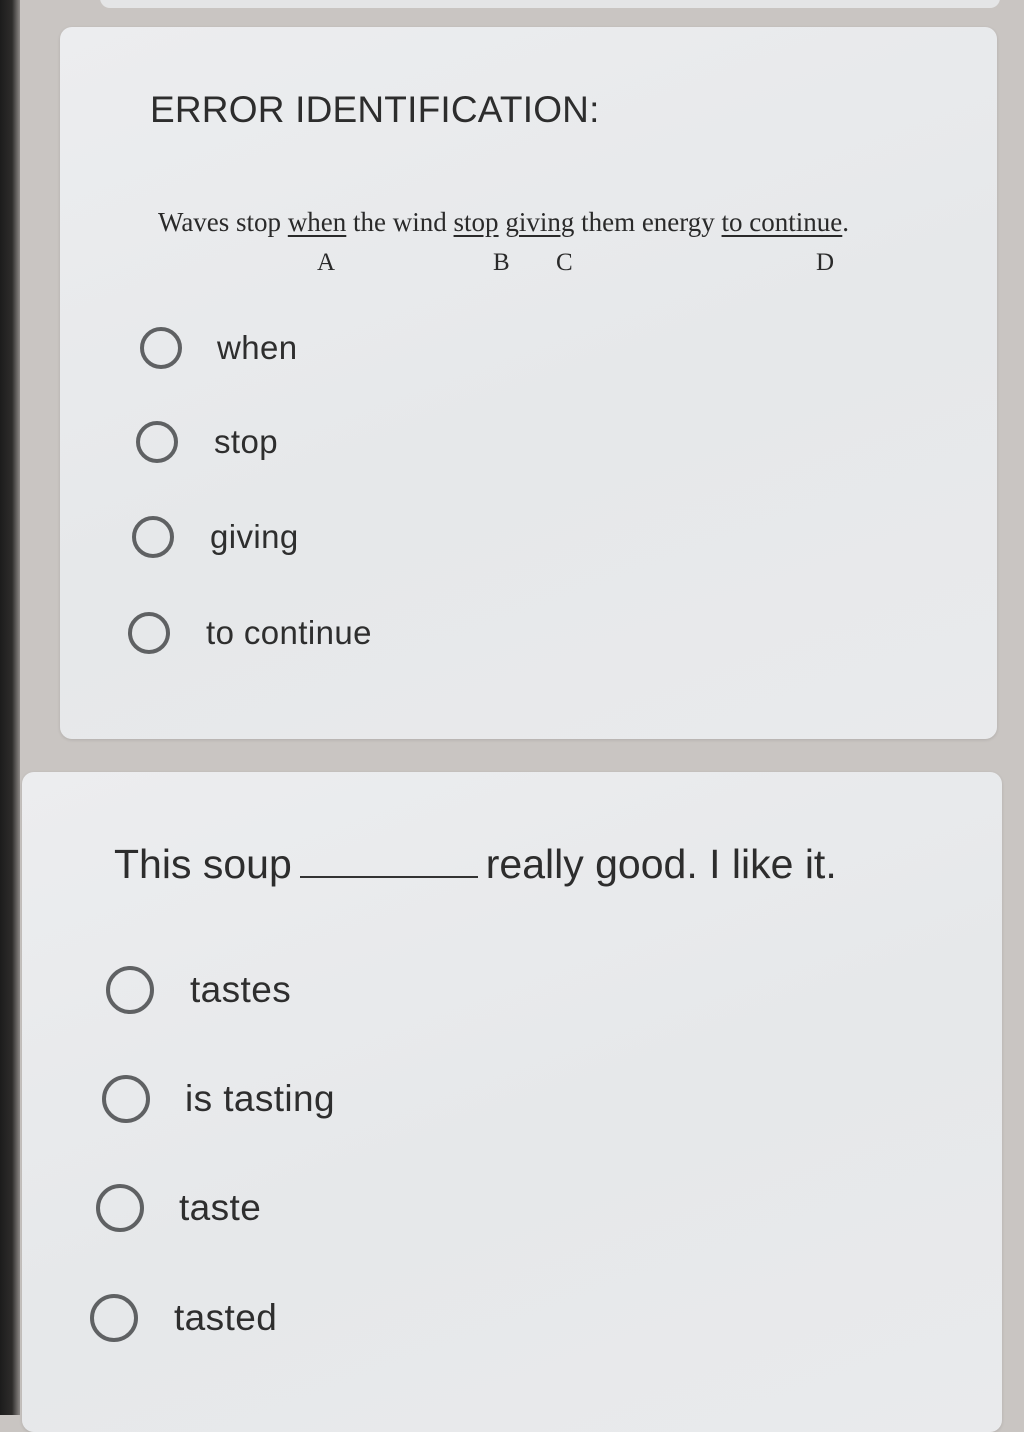 Image resolution: width=1024 pixels, height=1432 pixels. I want to click on option-label: stop, so click(246, 441).